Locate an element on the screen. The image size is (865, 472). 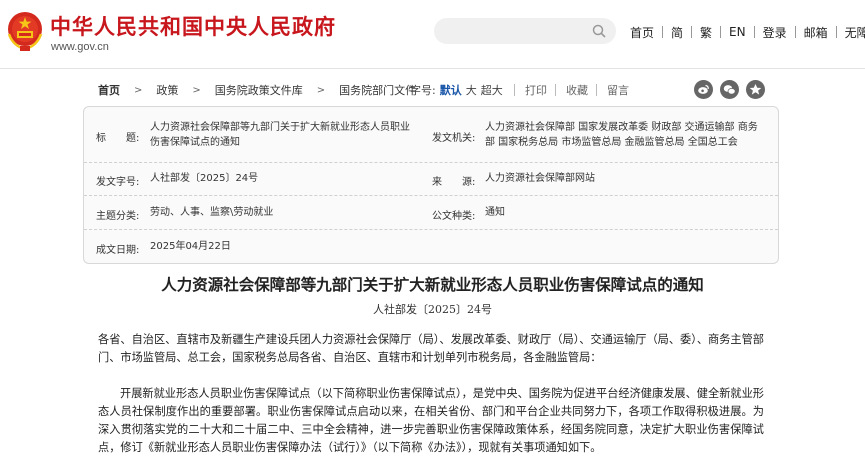
weibo-icon is located at coordinates (703, 89).